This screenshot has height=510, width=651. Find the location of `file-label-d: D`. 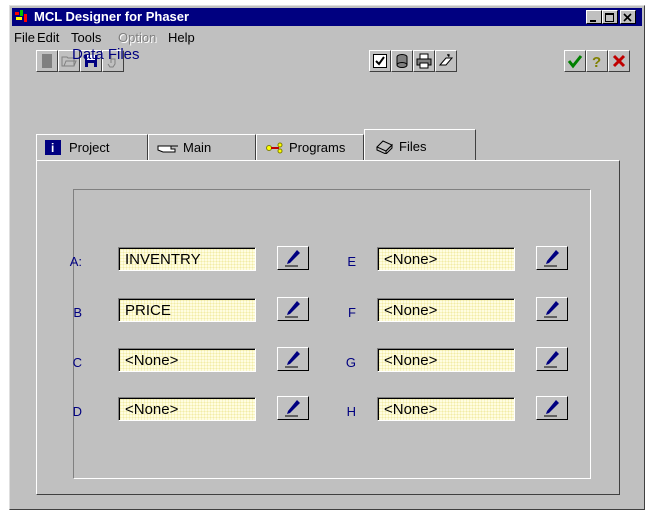

file-label-d: D is located at coordinates (77, 411).